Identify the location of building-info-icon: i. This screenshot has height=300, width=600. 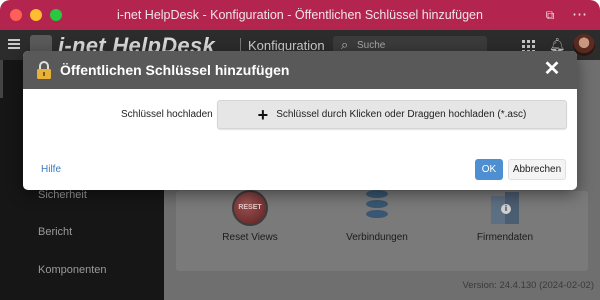
(505, 208).